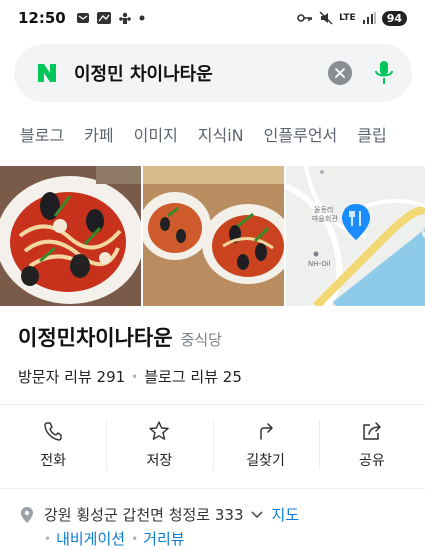  I want to click on voice-search-button, so click(384, 73).